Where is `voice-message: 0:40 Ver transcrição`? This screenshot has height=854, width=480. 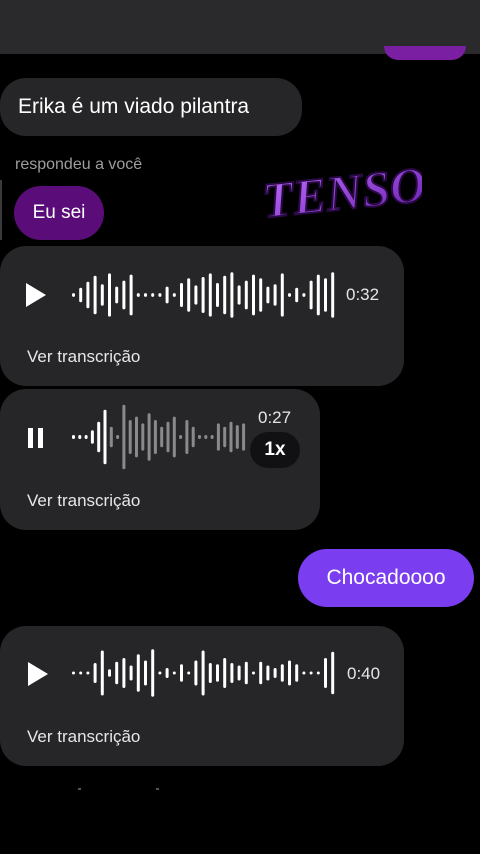 voice-message: 0:40 Ver transcrição is located at coordinates (202, 696).